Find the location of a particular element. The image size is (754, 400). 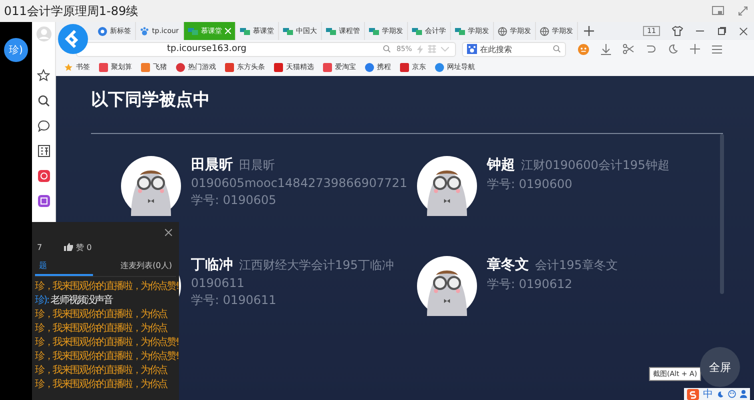

chat-icon is located at coordinates (44, 126).